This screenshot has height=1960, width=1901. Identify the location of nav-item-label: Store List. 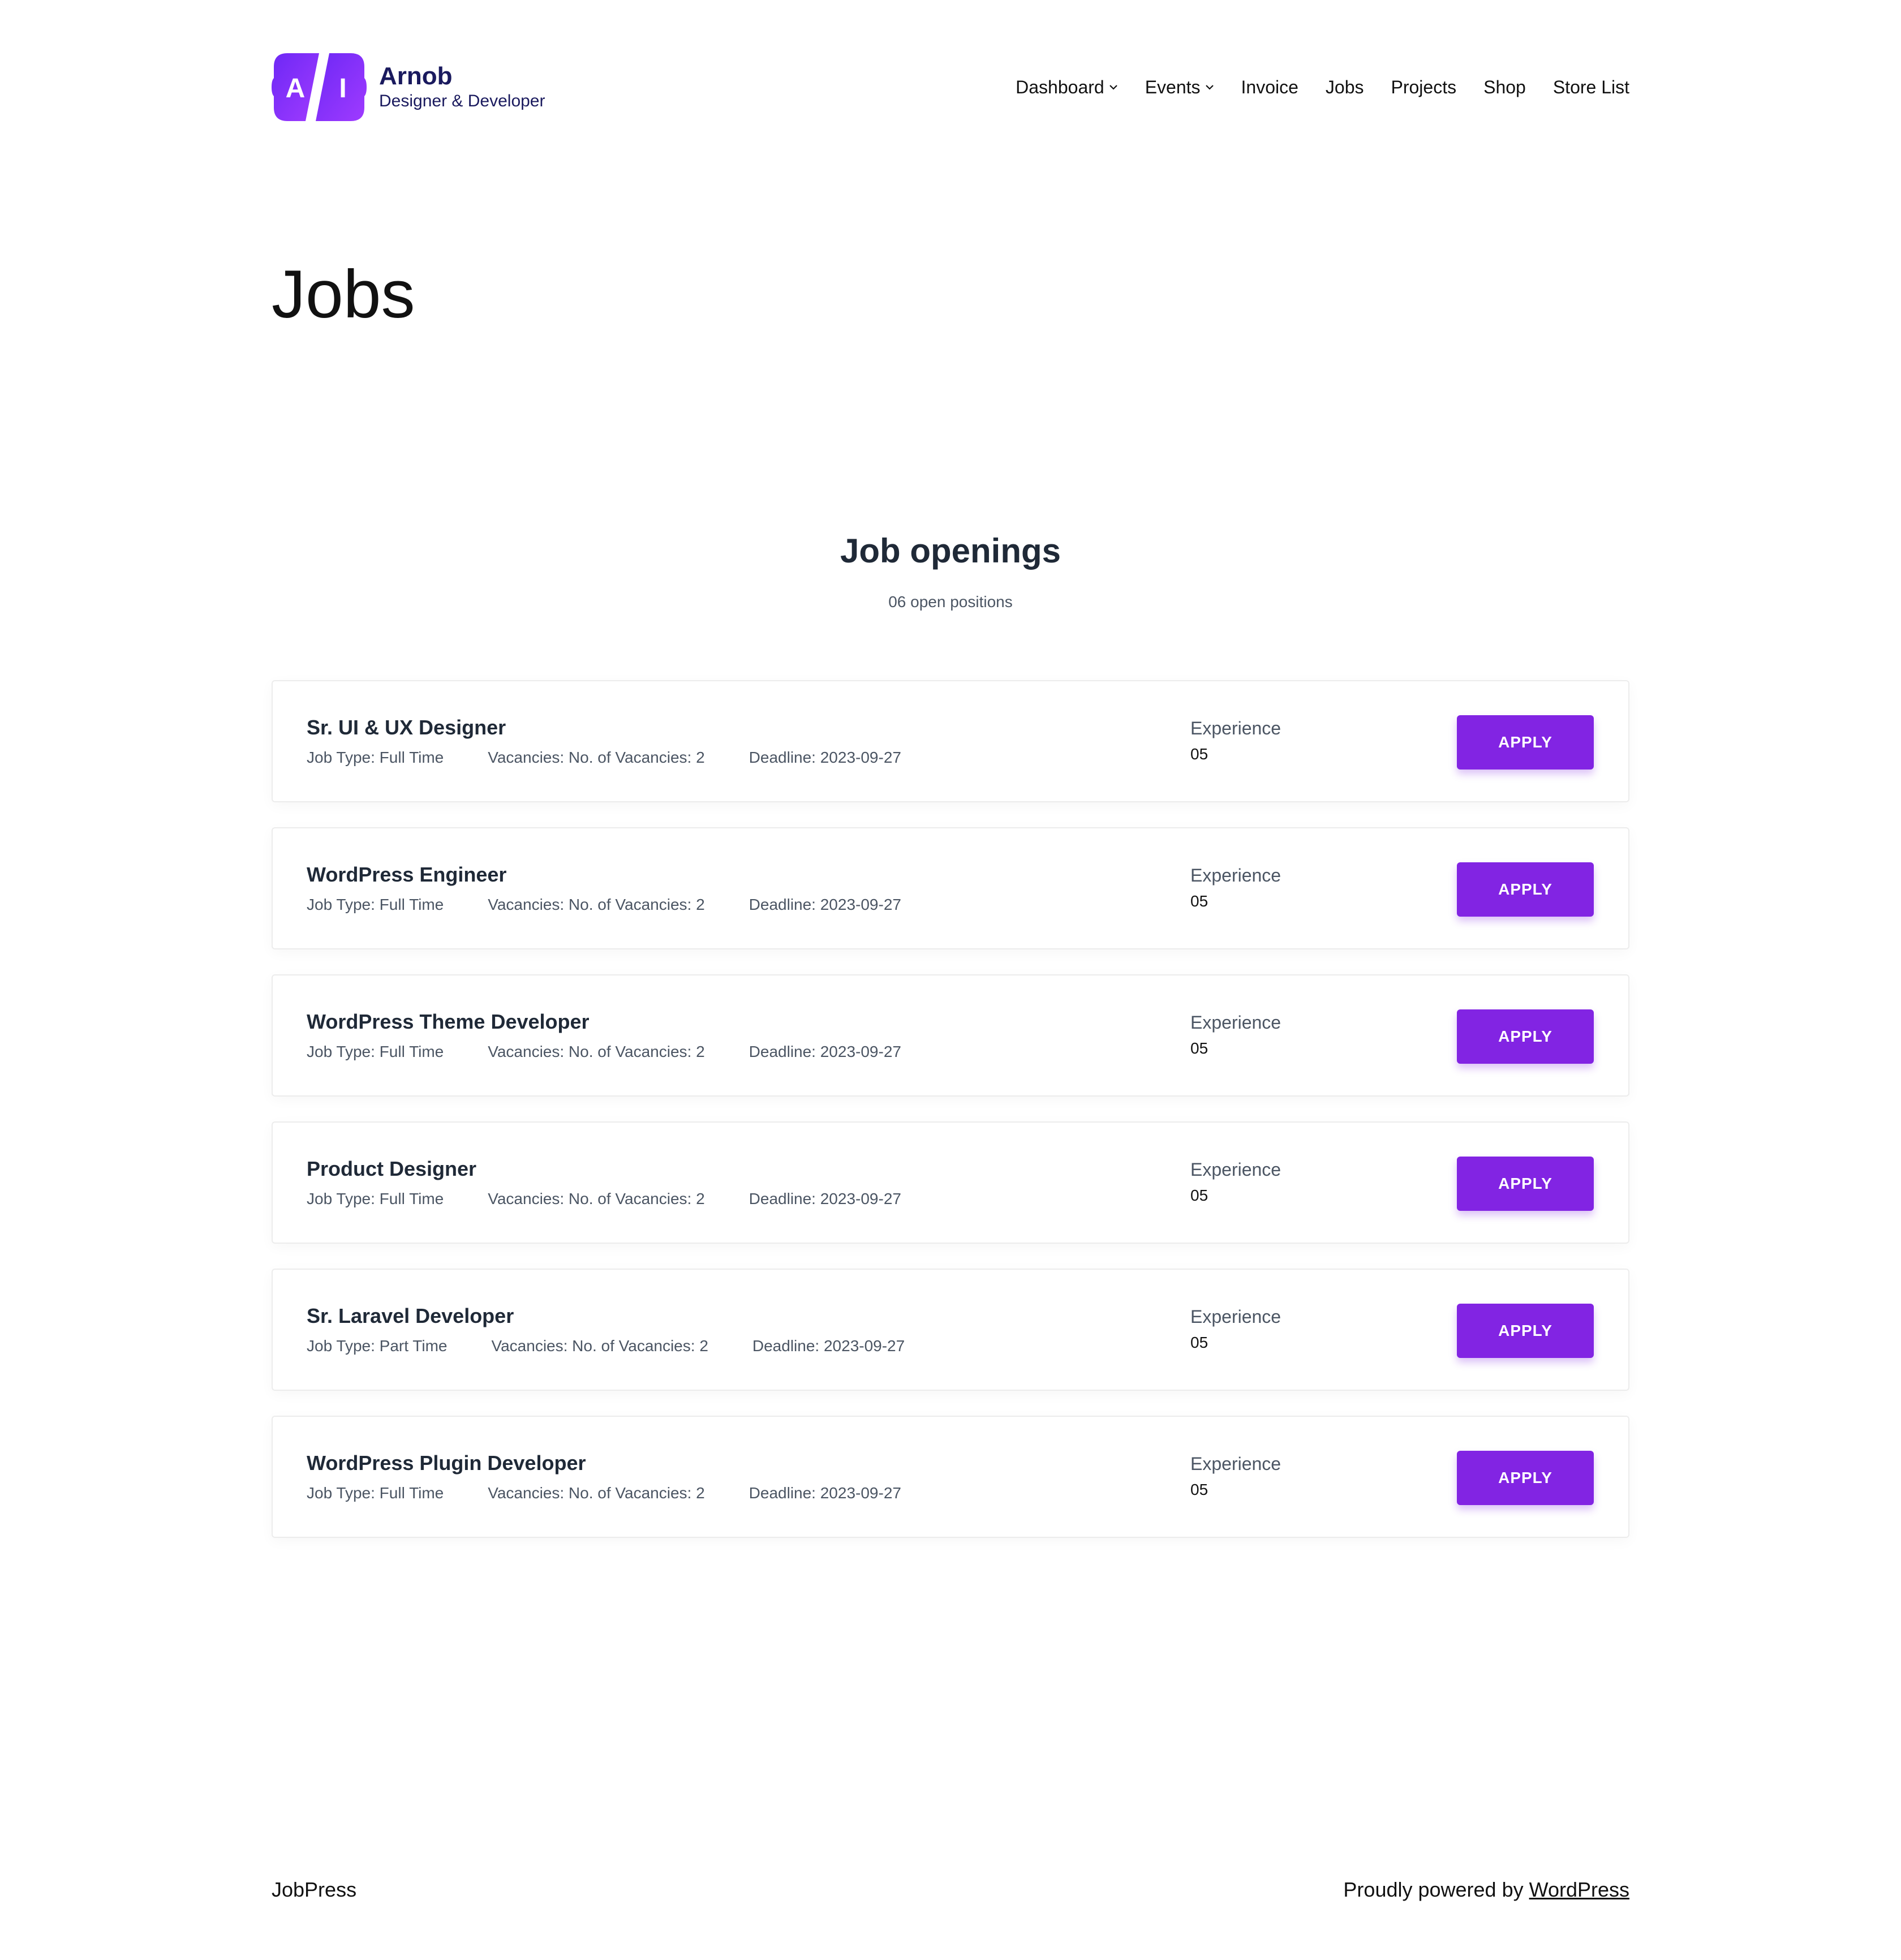
(1590, 87).